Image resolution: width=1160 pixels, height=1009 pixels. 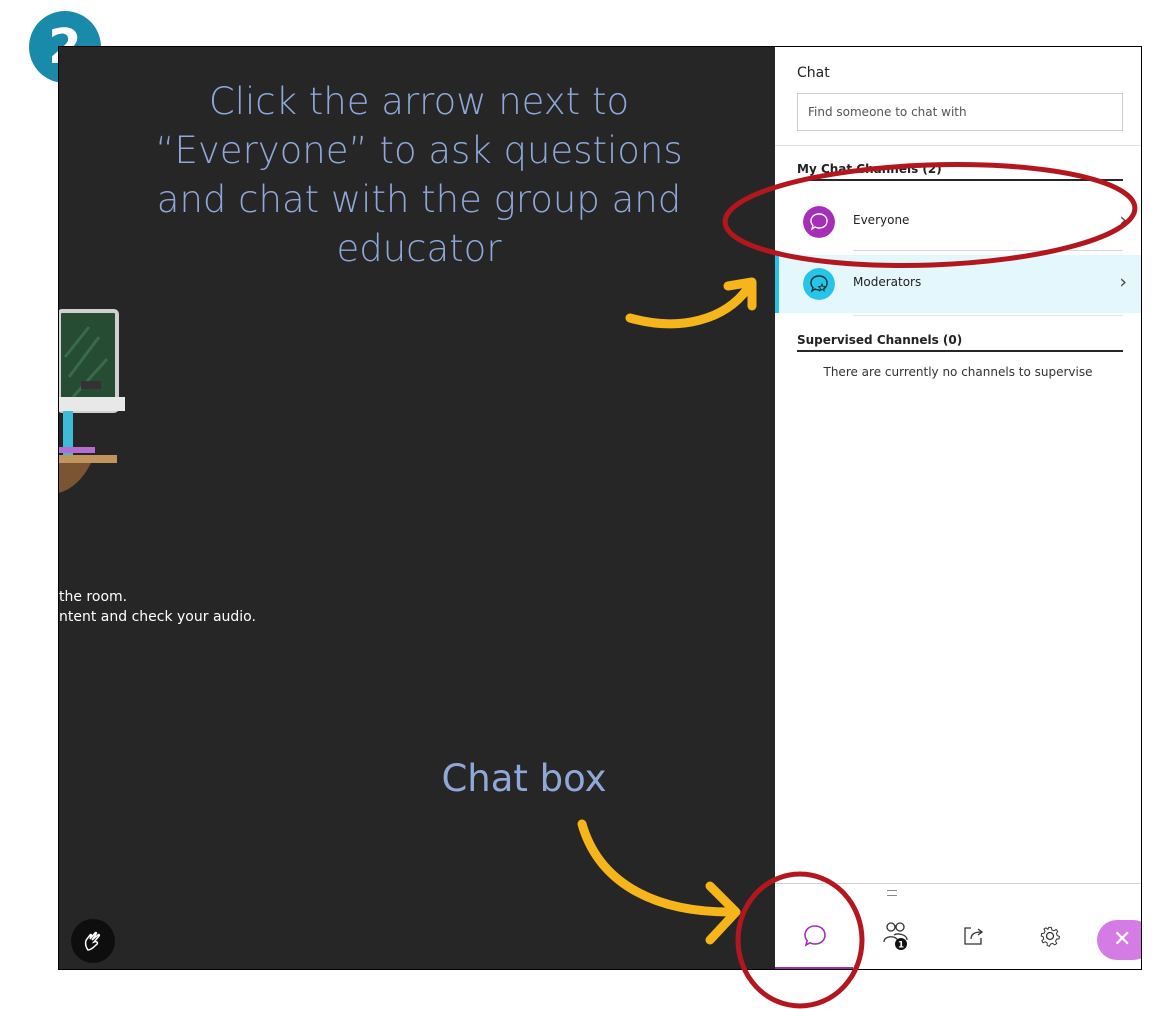 I want to click on everyone-highlight-circle, so click(x=930, y=215).